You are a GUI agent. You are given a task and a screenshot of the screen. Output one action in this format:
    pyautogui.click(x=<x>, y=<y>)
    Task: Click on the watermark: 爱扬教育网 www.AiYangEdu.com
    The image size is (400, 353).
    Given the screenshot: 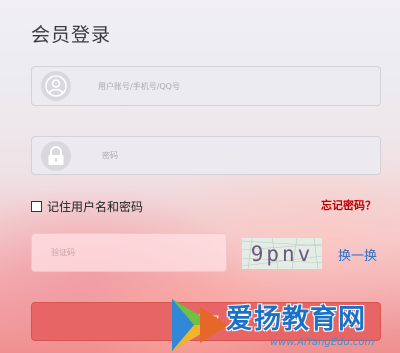 What is the action you would take?
    pyautogui.click(x=285, y=325)
    